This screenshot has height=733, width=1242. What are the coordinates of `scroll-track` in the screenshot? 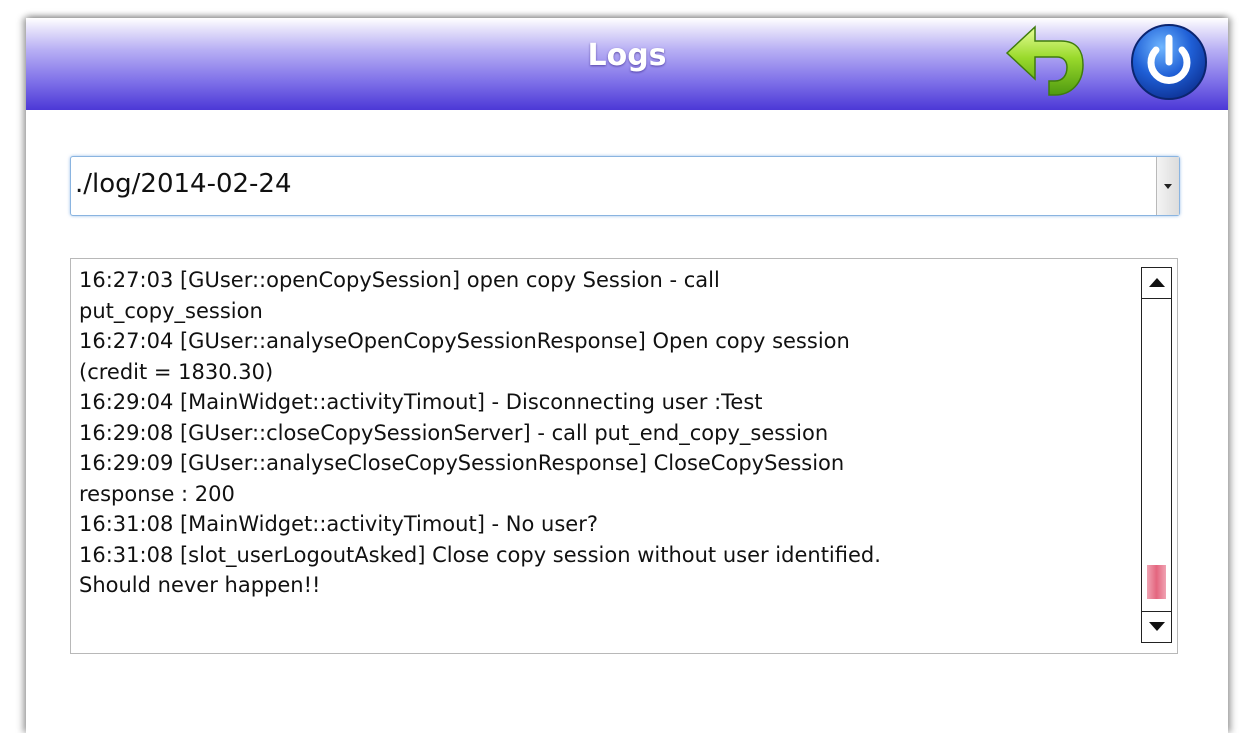 It's located at (1156, 455).